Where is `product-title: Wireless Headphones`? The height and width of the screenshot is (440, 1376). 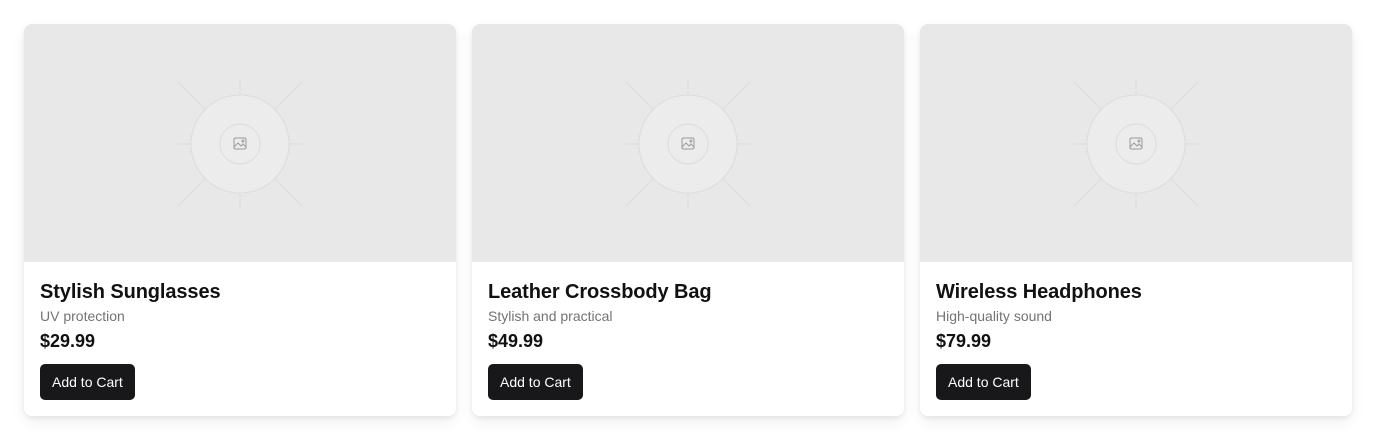 product-title: Wireless Headphones is located at coordinates (1039, 292).